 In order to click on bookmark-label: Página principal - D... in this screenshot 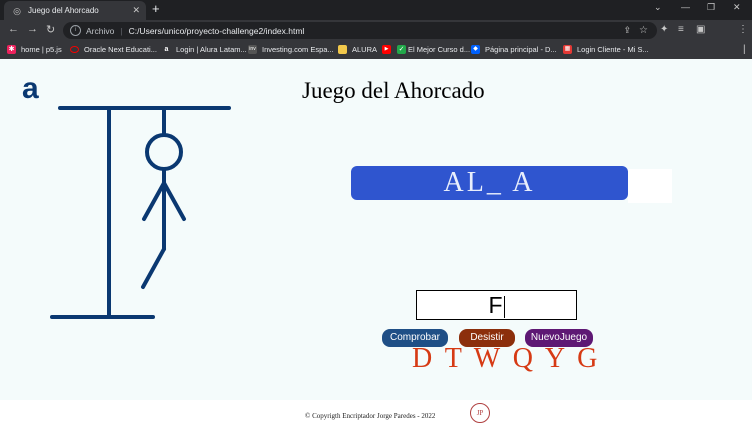, I will do `click(521, 49)`.